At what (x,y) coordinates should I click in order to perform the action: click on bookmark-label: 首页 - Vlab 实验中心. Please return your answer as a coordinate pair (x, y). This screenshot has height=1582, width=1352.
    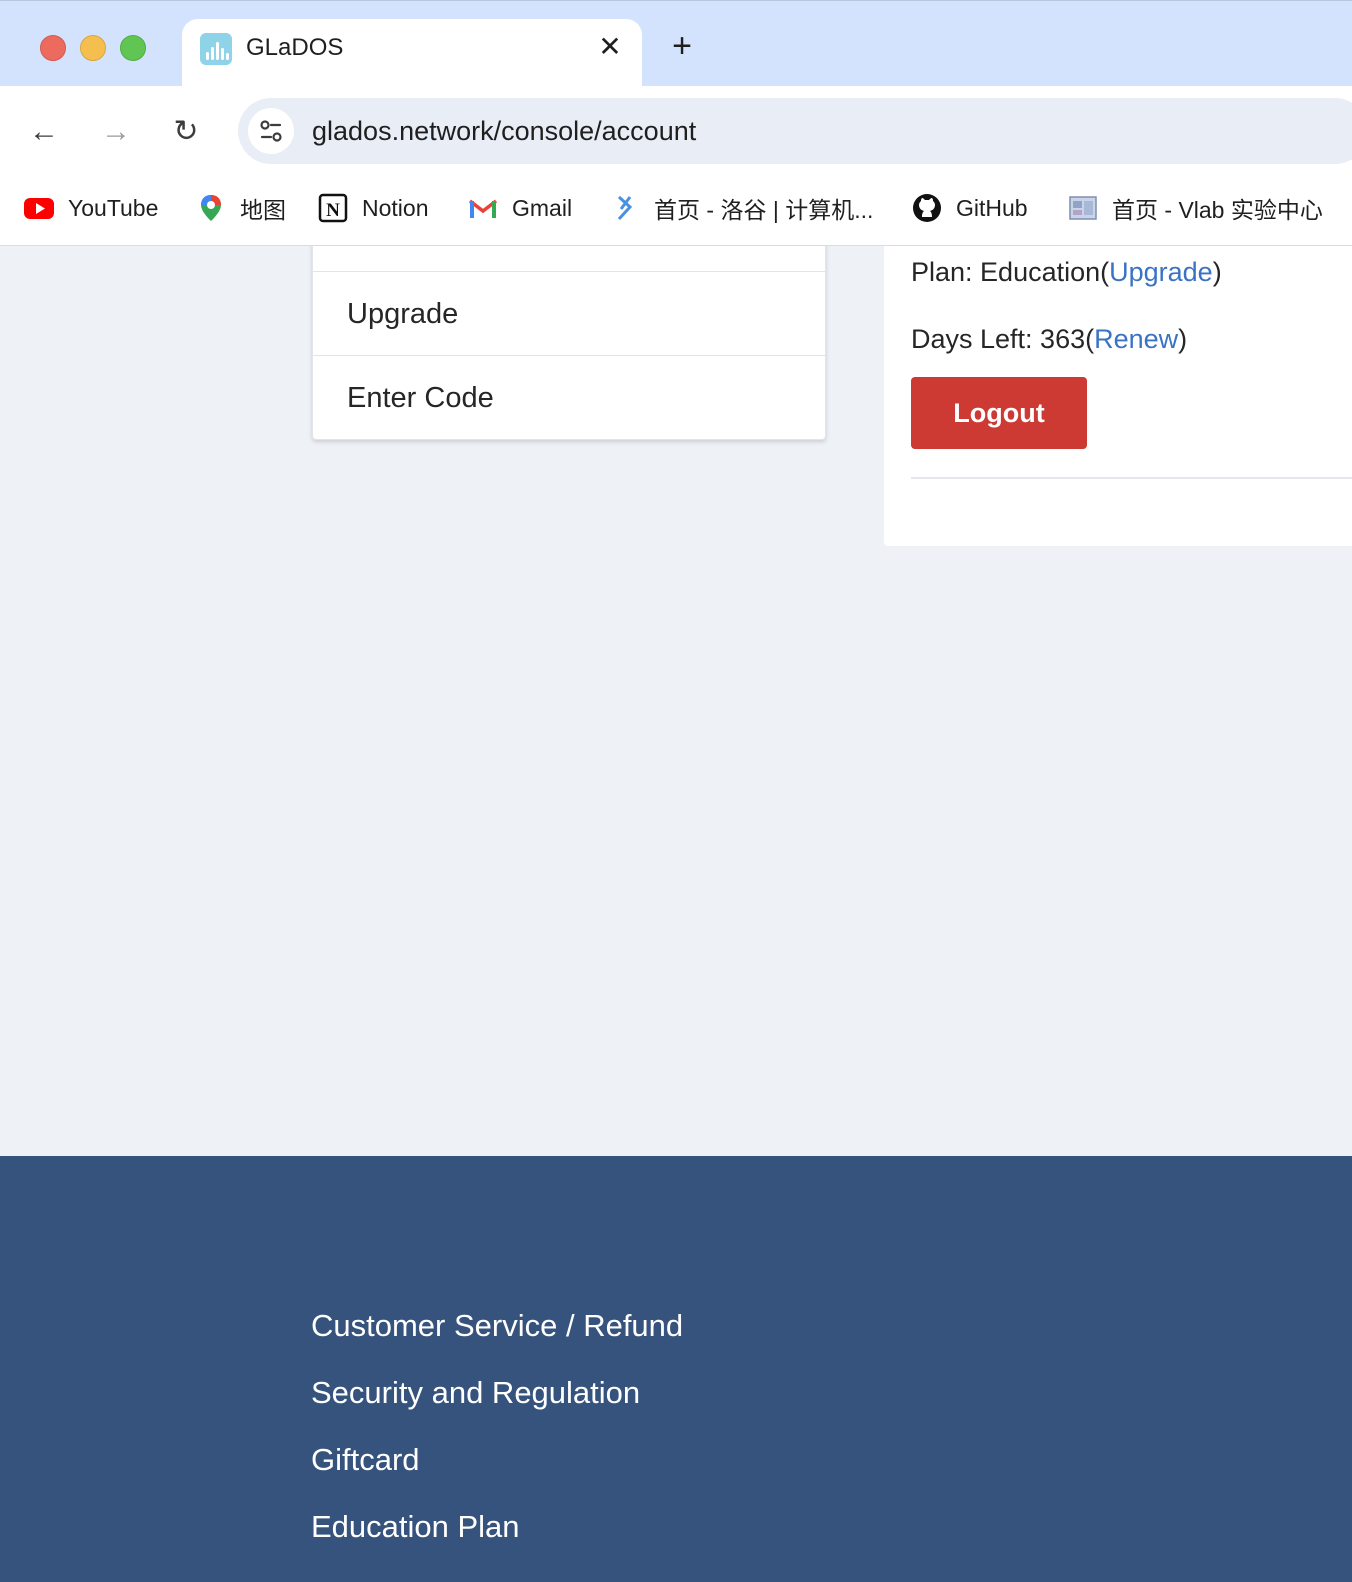
    Looking at the image, I should click on (1217, 210).